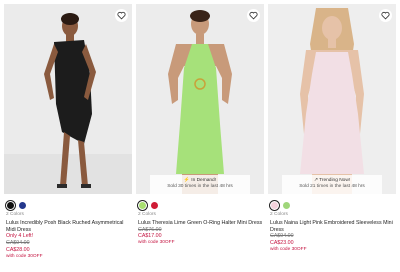 Image resolution: width=400 pixels, height=272 pixels. Describe the element at coordinates (286, 205) in the screenshot. I see `swatch-green` at that location.